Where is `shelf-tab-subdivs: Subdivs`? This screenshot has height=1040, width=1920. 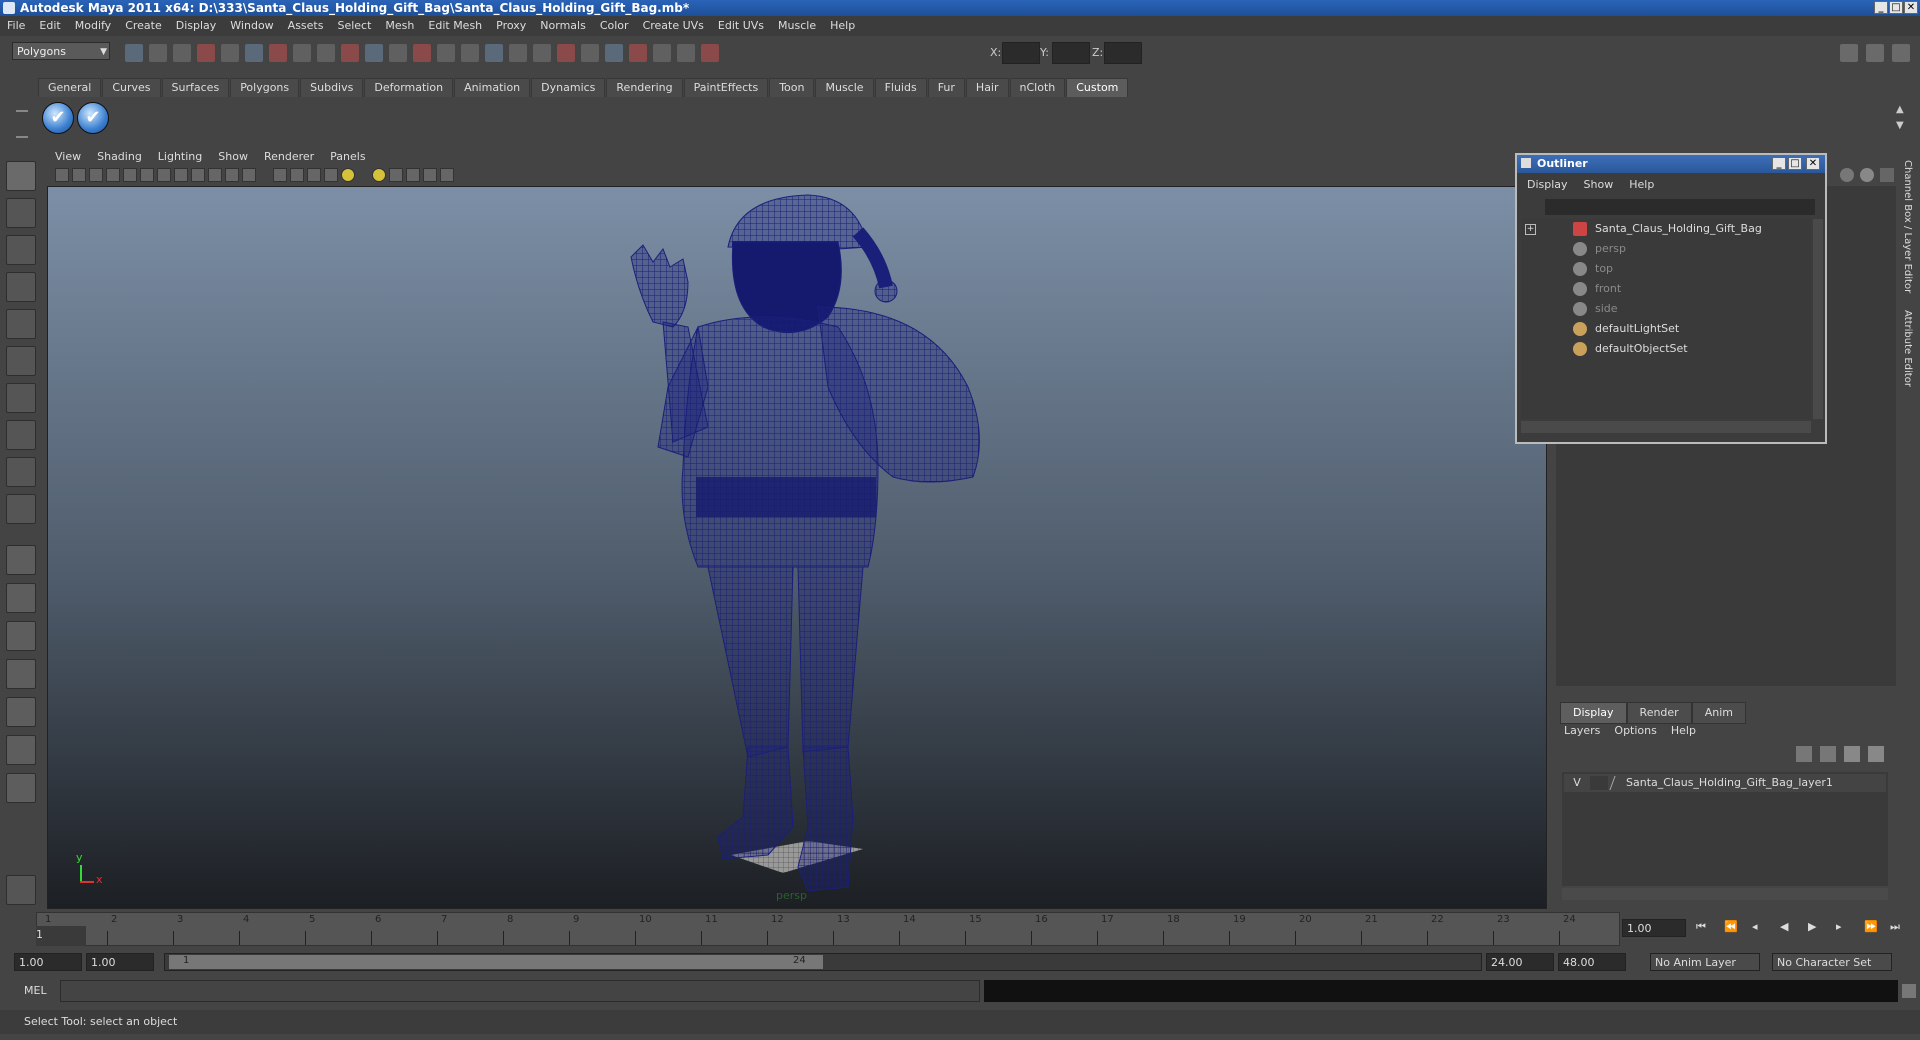
shelf-tab-subdivs: Subdivs is located at coordinates (332, 87).